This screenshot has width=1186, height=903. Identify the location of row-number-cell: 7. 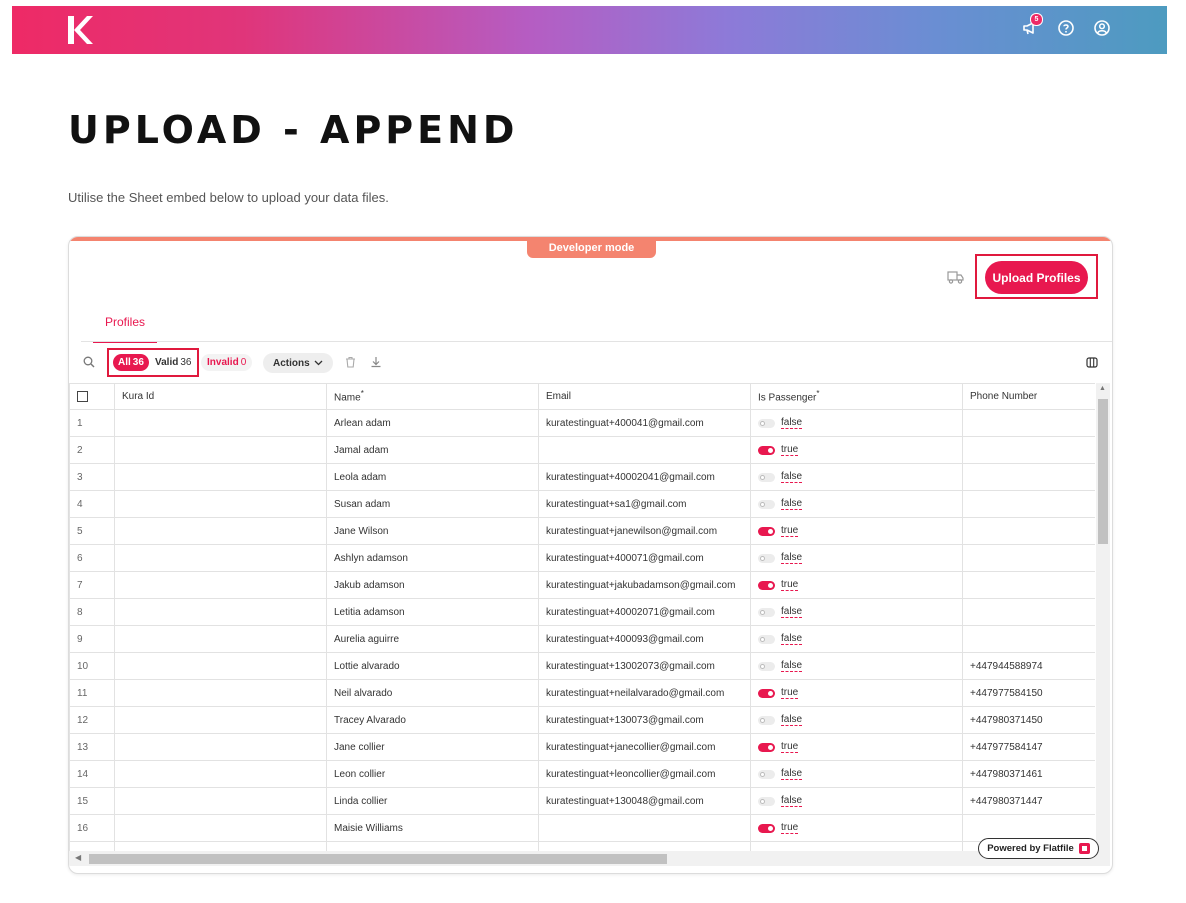
(92, 585).